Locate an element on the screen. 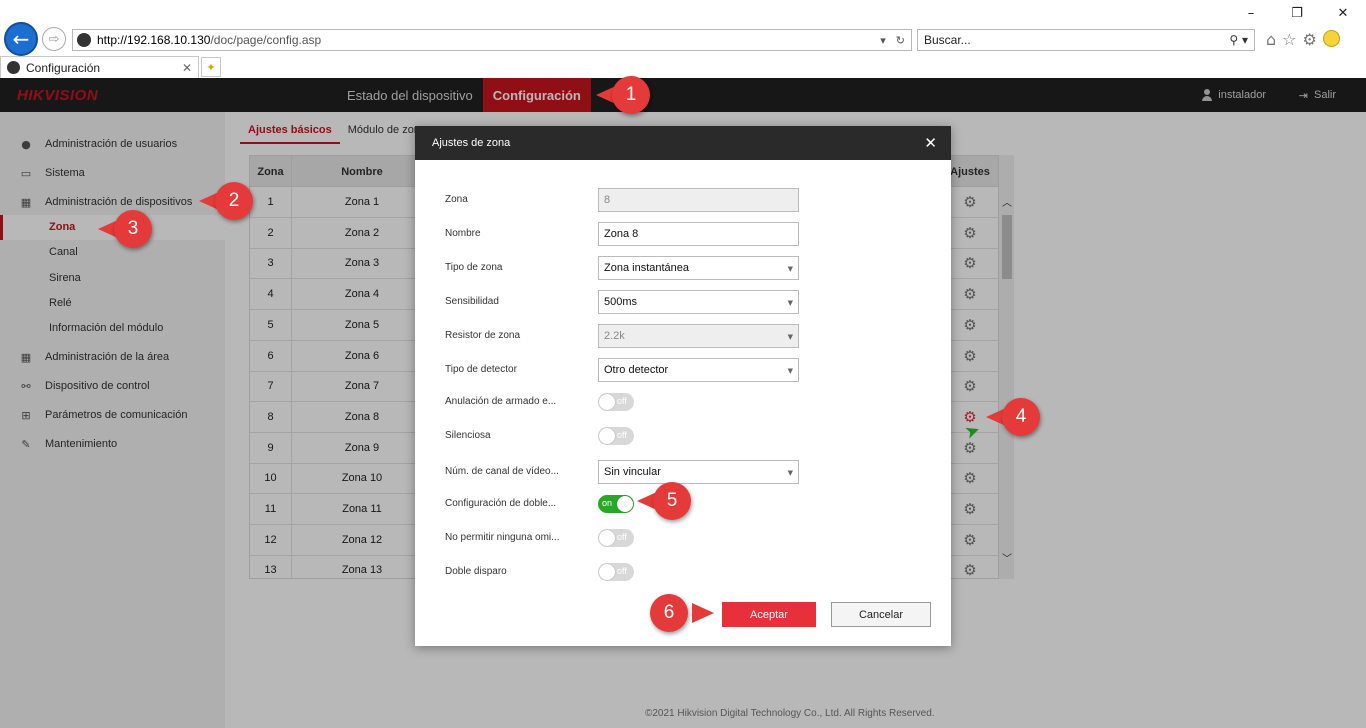 This screenshot has width=1366, height=728. refresh-icon: ↻ is located at coordinates (900, 40).